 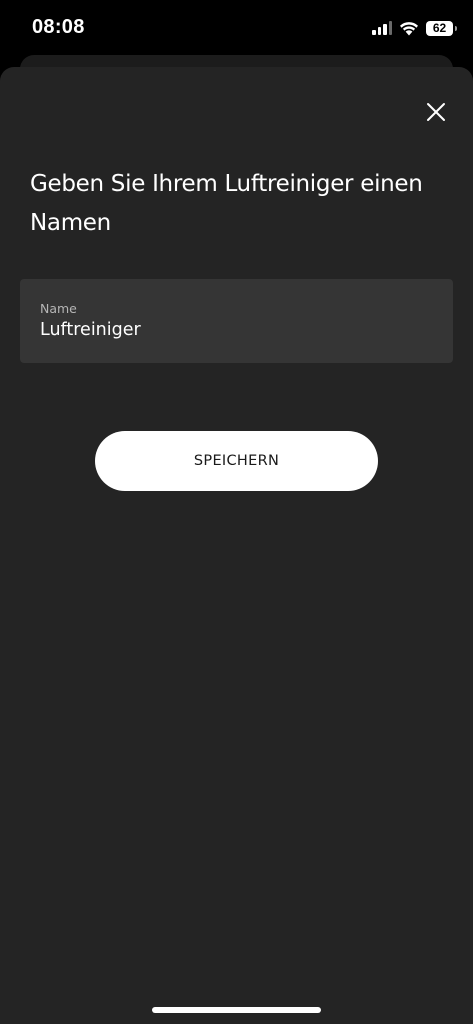 I want to click on status-icons: 62, so click(x=414, y=28).